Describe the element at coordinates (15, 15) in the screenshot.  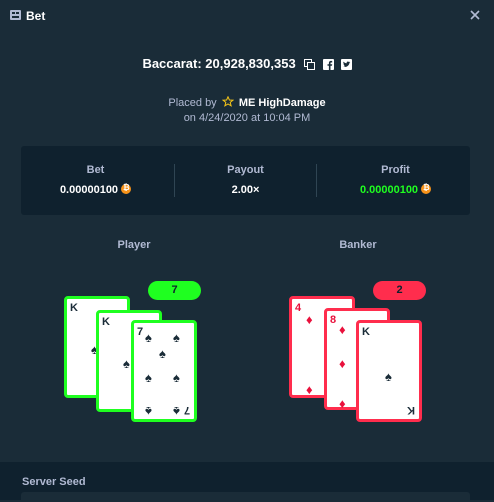
I see `bet-slip-icon` at that location.